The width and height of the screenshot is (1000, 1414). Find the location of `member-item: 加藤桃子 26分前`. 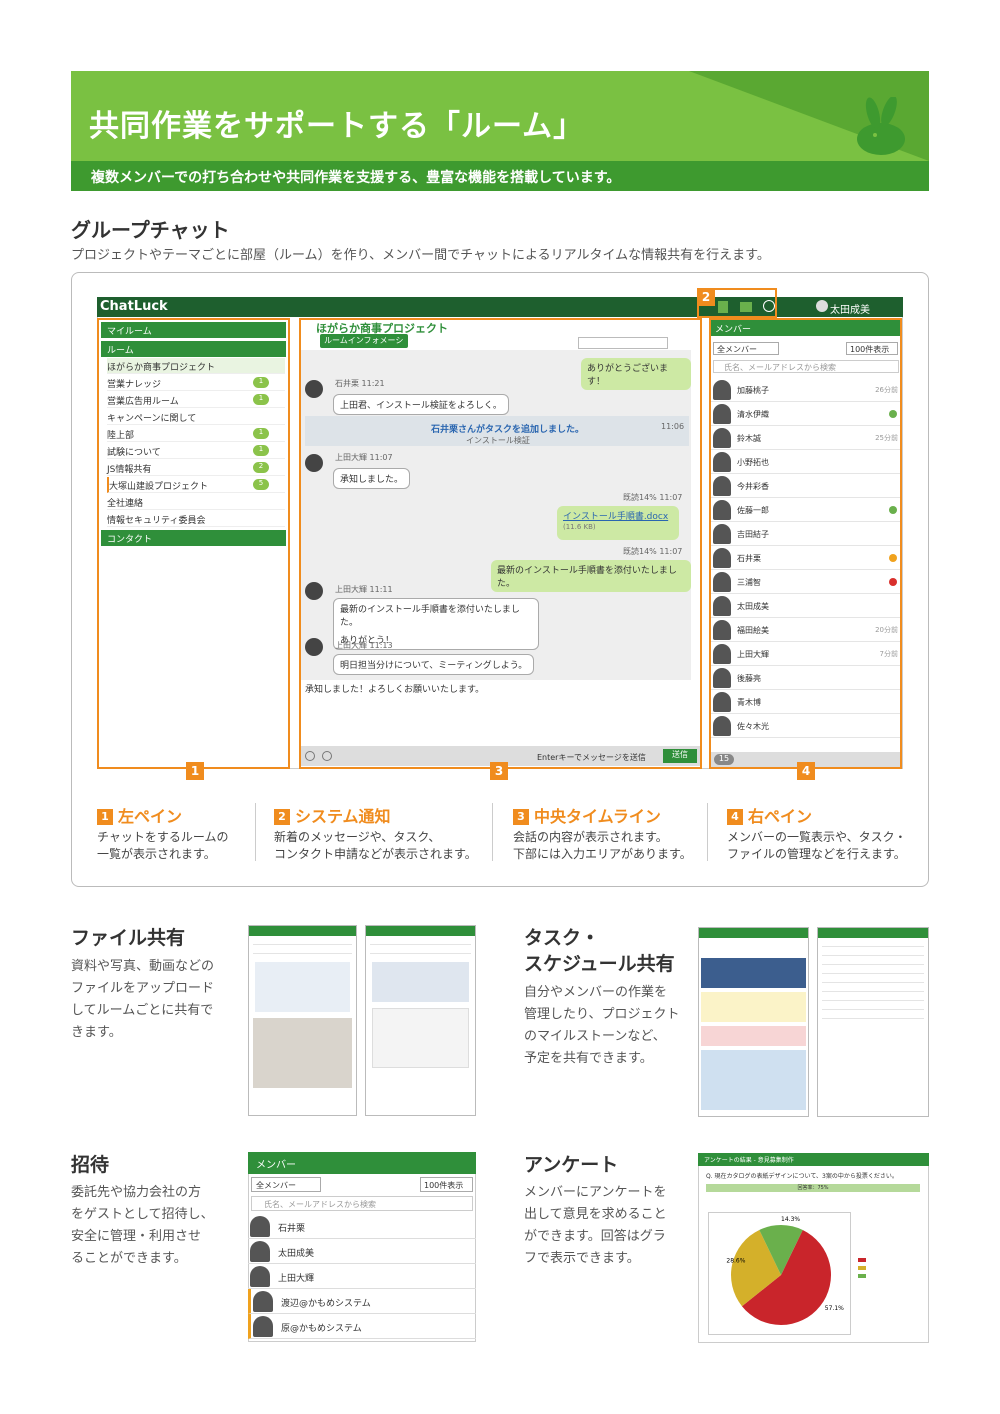

member-item: 加藤桃子 26分前 is located at coordinates (805, 390).